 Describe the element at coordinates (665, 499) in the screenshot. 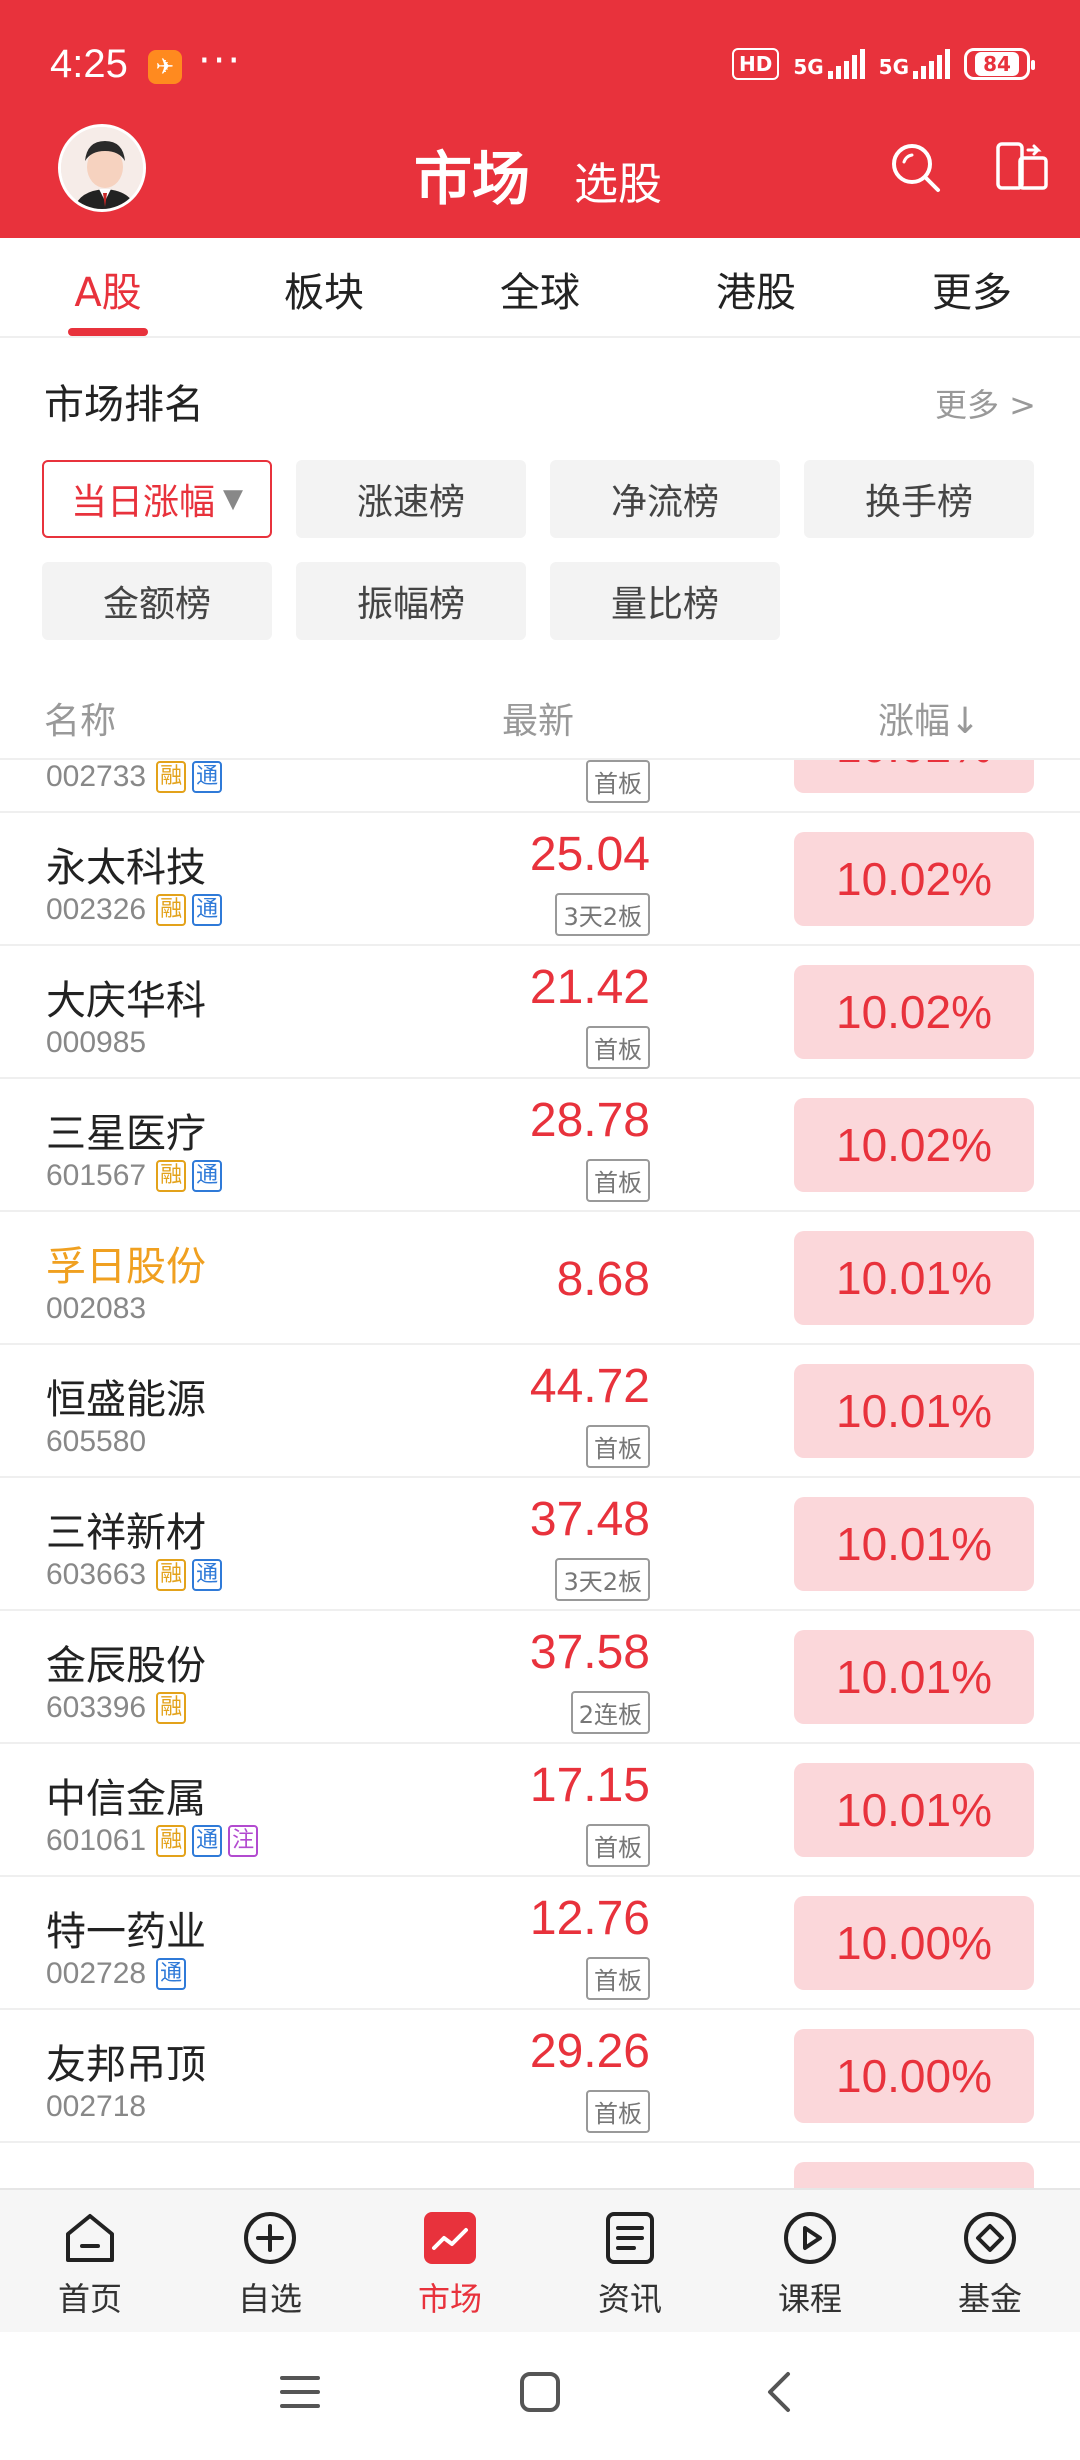

I see `chip-net-flow: 净流榜` at that location.